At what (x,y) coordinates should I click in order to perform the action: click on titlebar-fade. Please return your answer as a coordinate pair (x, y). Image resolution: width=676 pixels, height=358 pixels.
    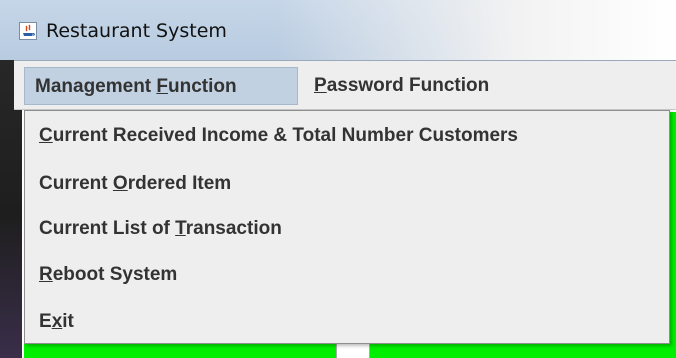
    Looking at the image, I should click on (476, 30).